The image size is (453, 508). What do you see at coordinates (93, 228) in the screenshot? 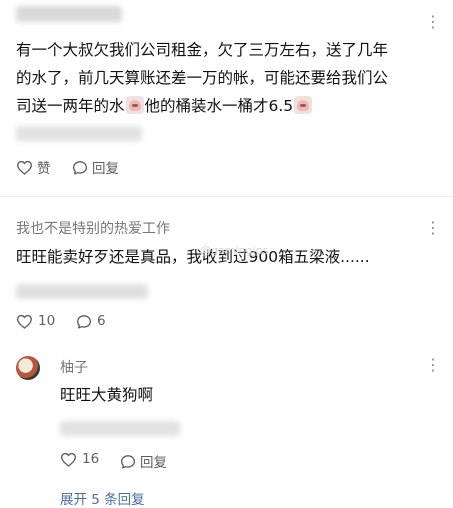
I see `comment-username: 我也不是特别的热爱工作` at bounding box center [93, 228].